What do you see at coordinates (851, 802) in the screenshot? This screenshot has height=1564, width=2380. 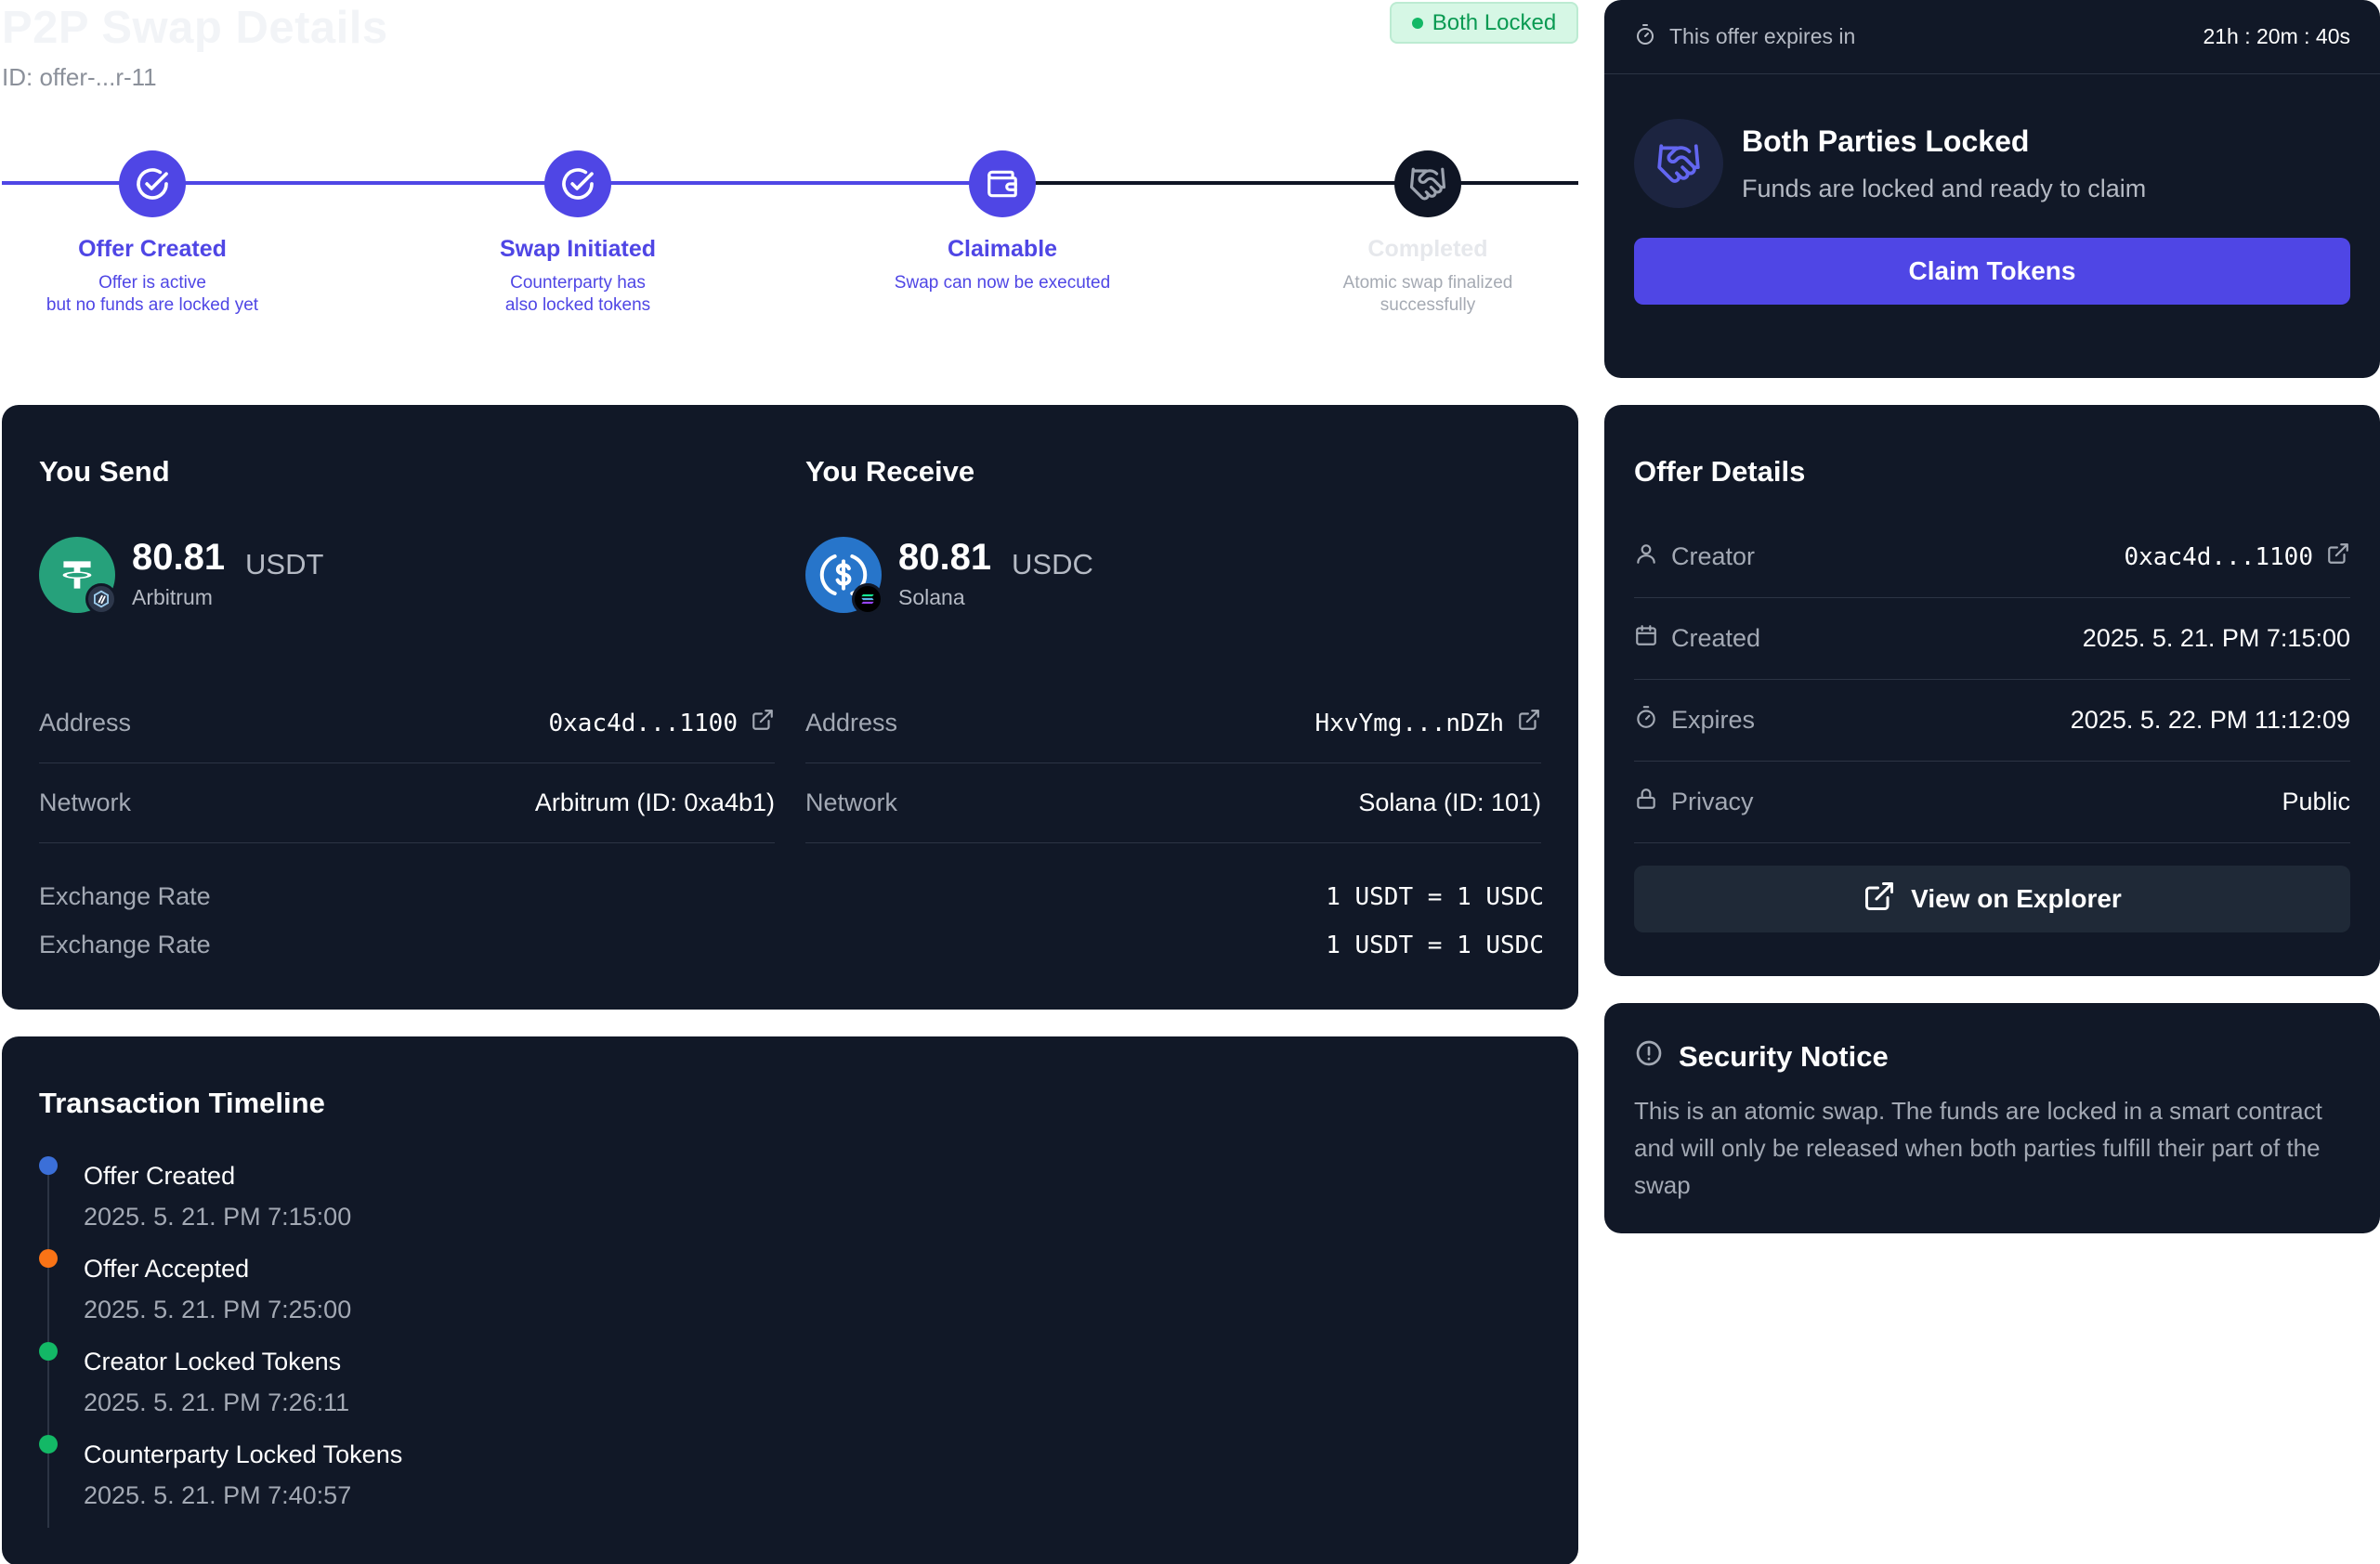 I see `receive-network-label: Network` at bounding box center [851, 802].